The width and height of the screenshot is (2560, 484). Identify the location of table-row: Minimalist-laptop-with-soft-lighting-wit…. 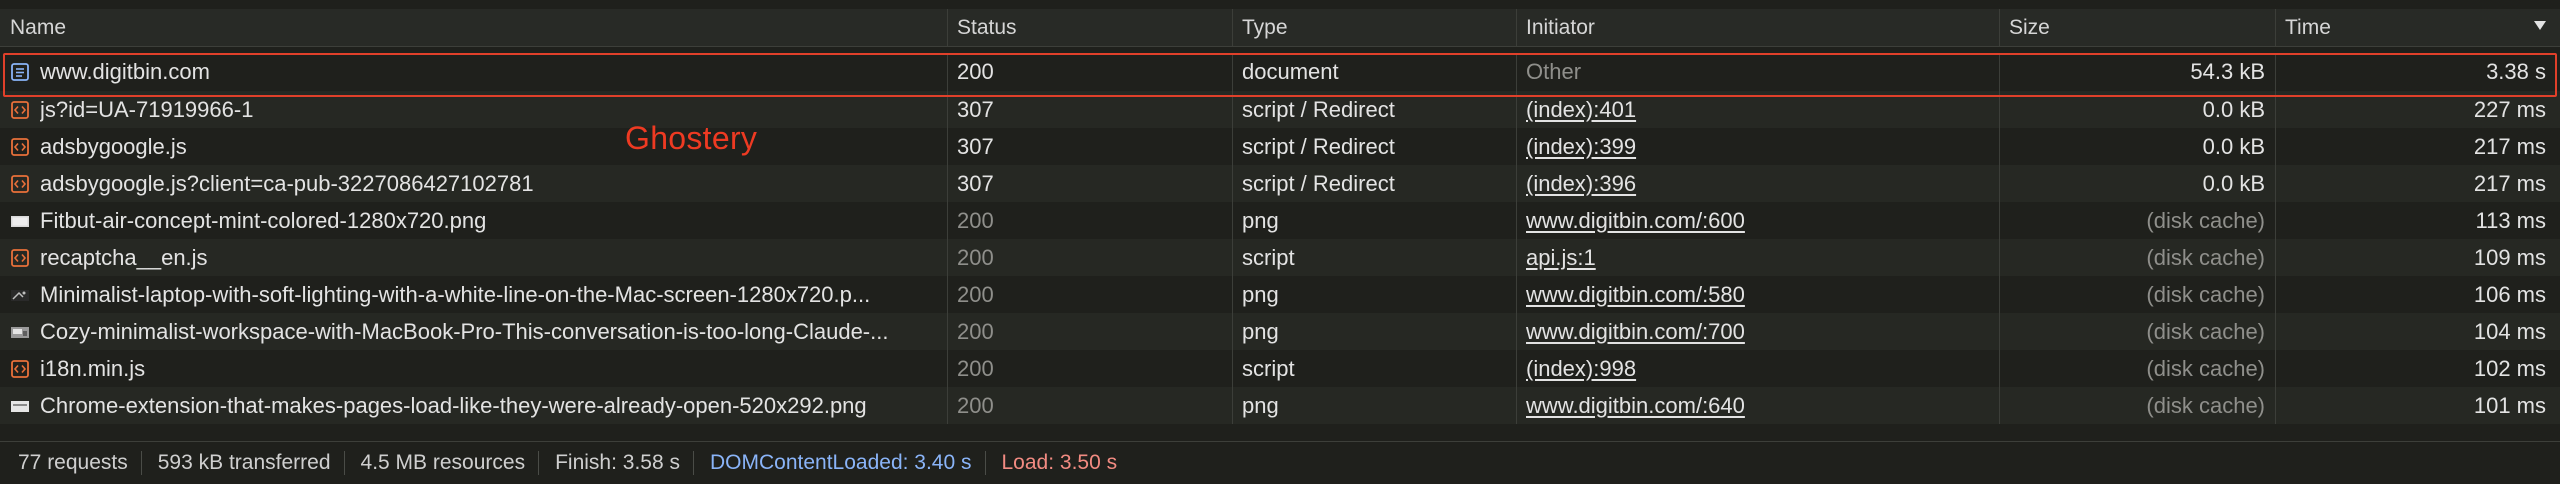
(1280, 294).